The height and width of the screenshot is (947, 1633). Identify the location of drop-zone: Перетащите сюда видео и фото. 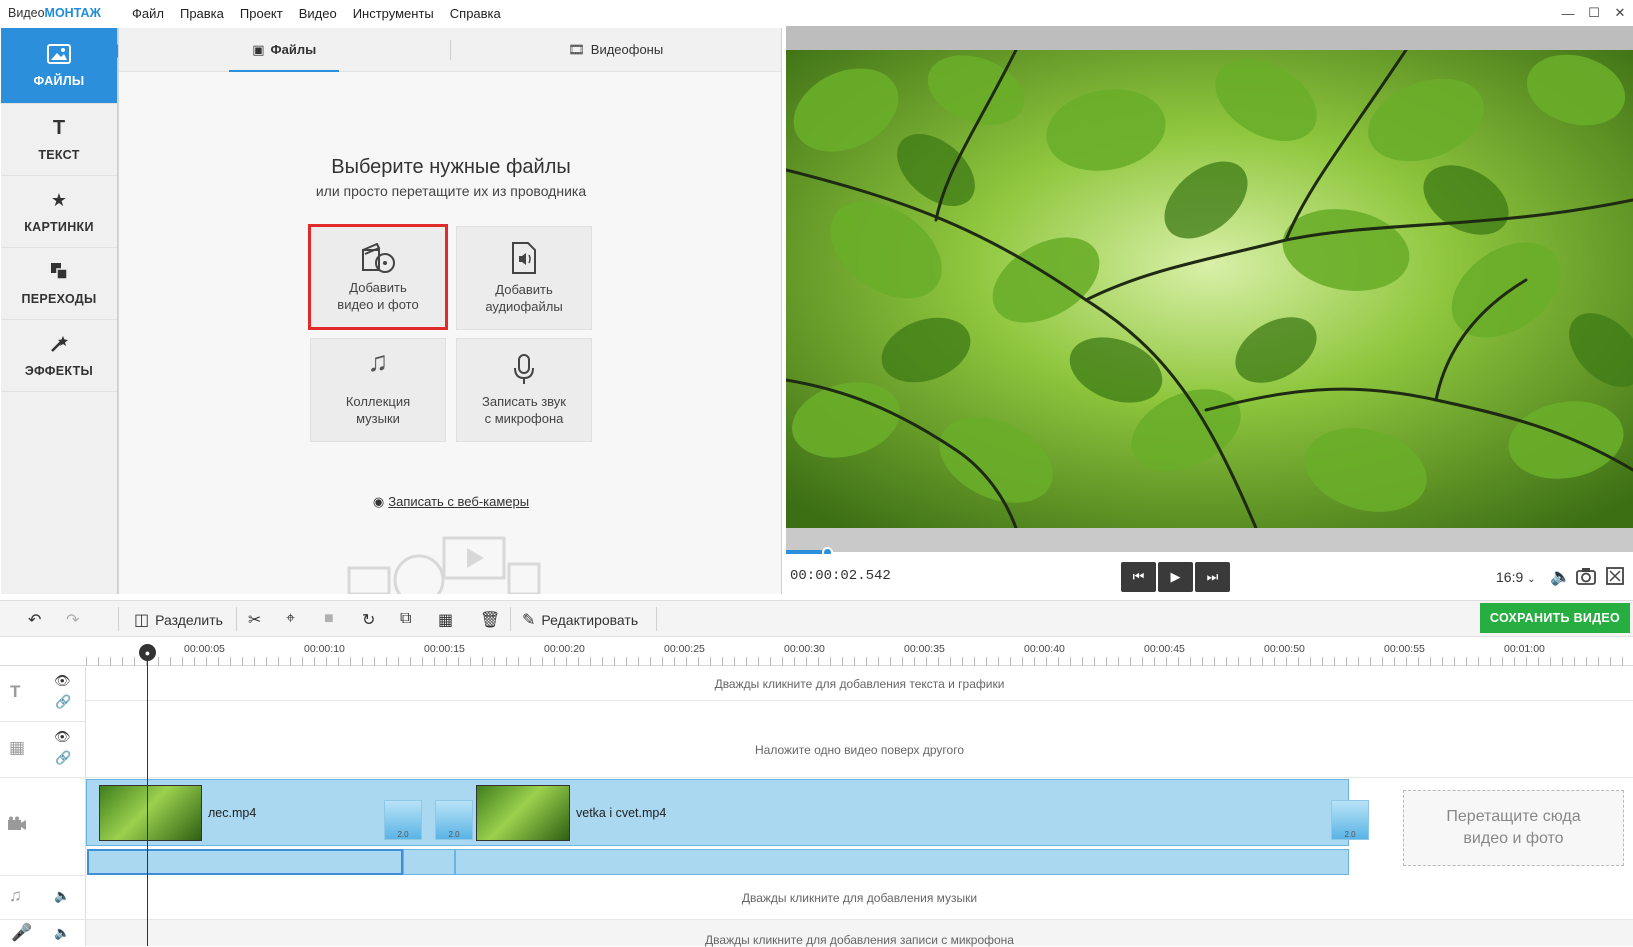
(1513, 828).